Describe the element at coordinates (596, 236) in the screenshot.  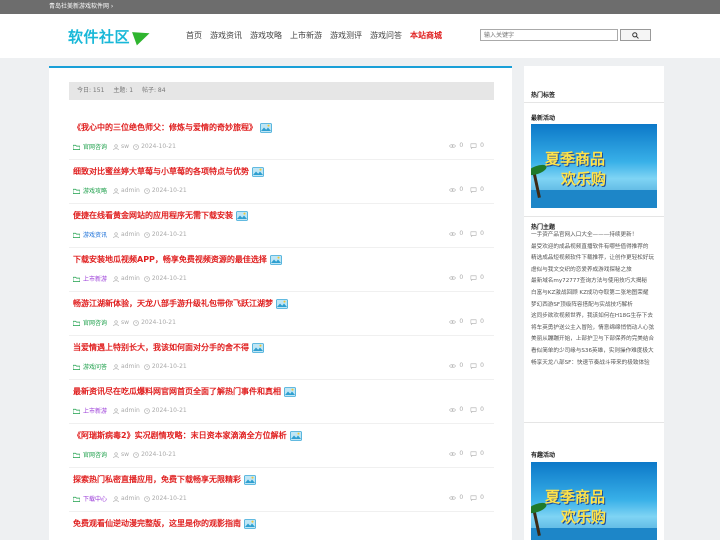
I see `hot-topic-item: 一手资产品官网入口大全———持续更新！` at that location.